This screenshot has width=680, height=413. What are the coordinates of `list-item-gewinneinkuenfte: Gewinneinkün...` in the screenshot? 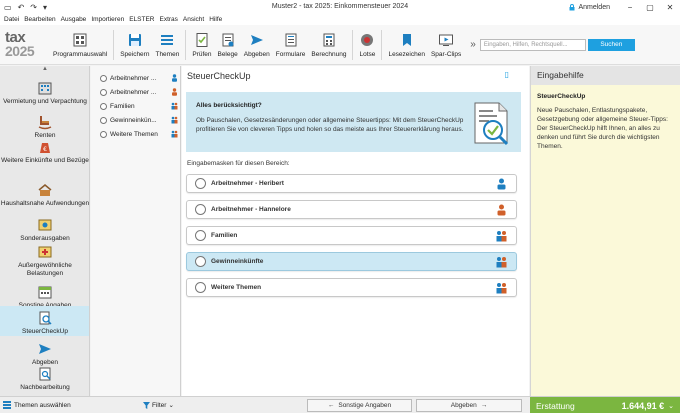 It's located at (140, 120).